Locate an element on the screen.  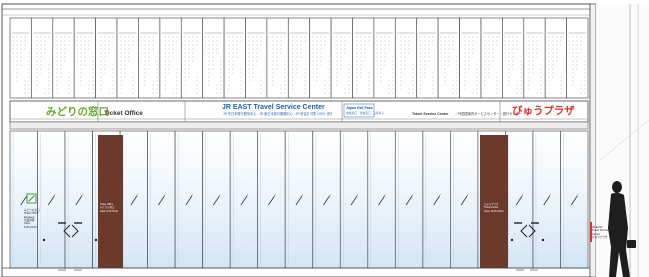
pole-sign-right: JR EAST Travel Service Center びゅうプラザ is located at coordinates (600, 232).